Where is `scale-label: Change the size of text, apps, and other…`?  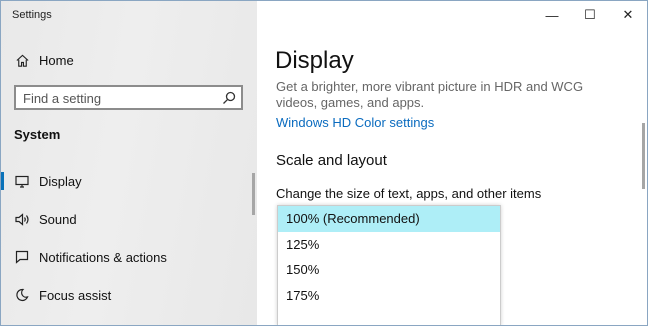
scale-label: Change the size of text, apps, and other… is located at coordinates (409, 193).